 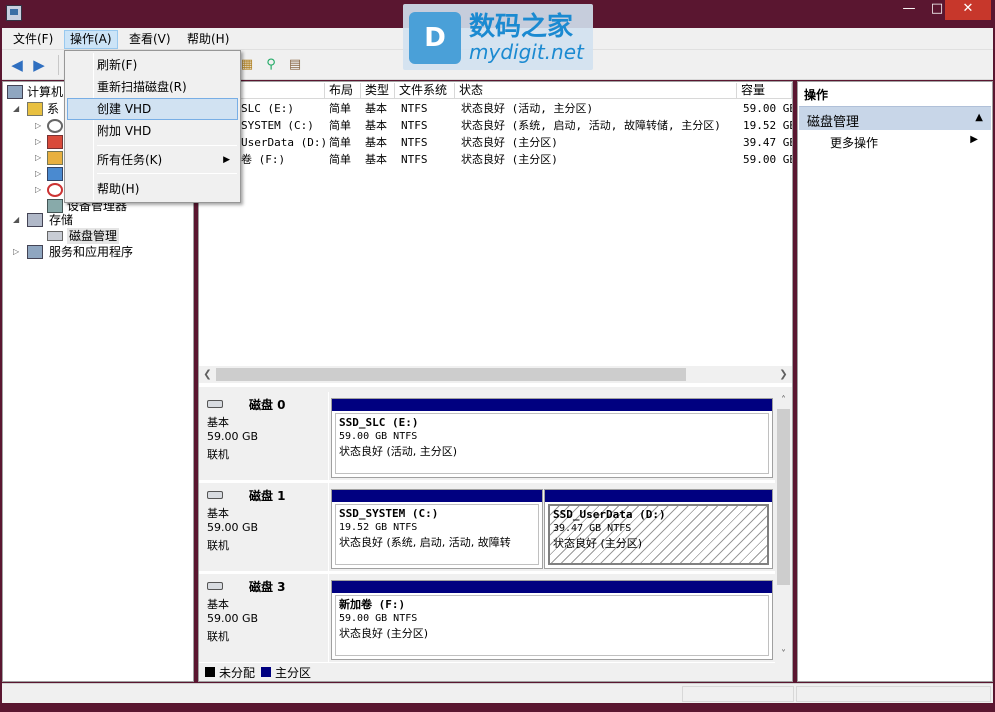 I want to click on back-arrow-icon: ◀, so click(x=17, y=65).